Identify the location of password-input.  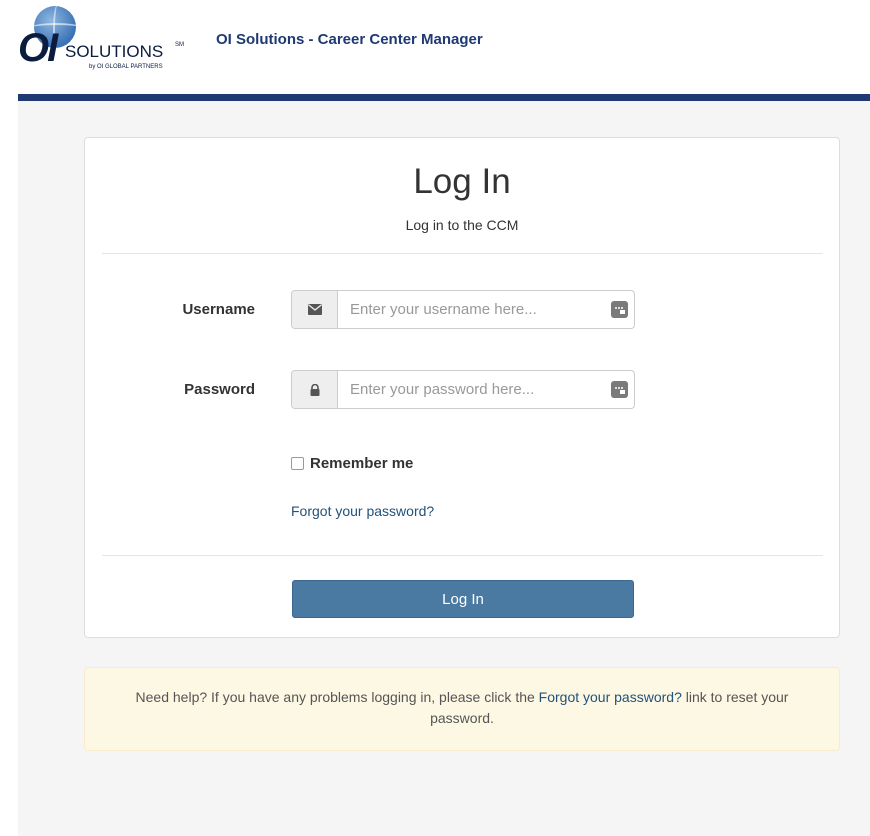
(486, 389).